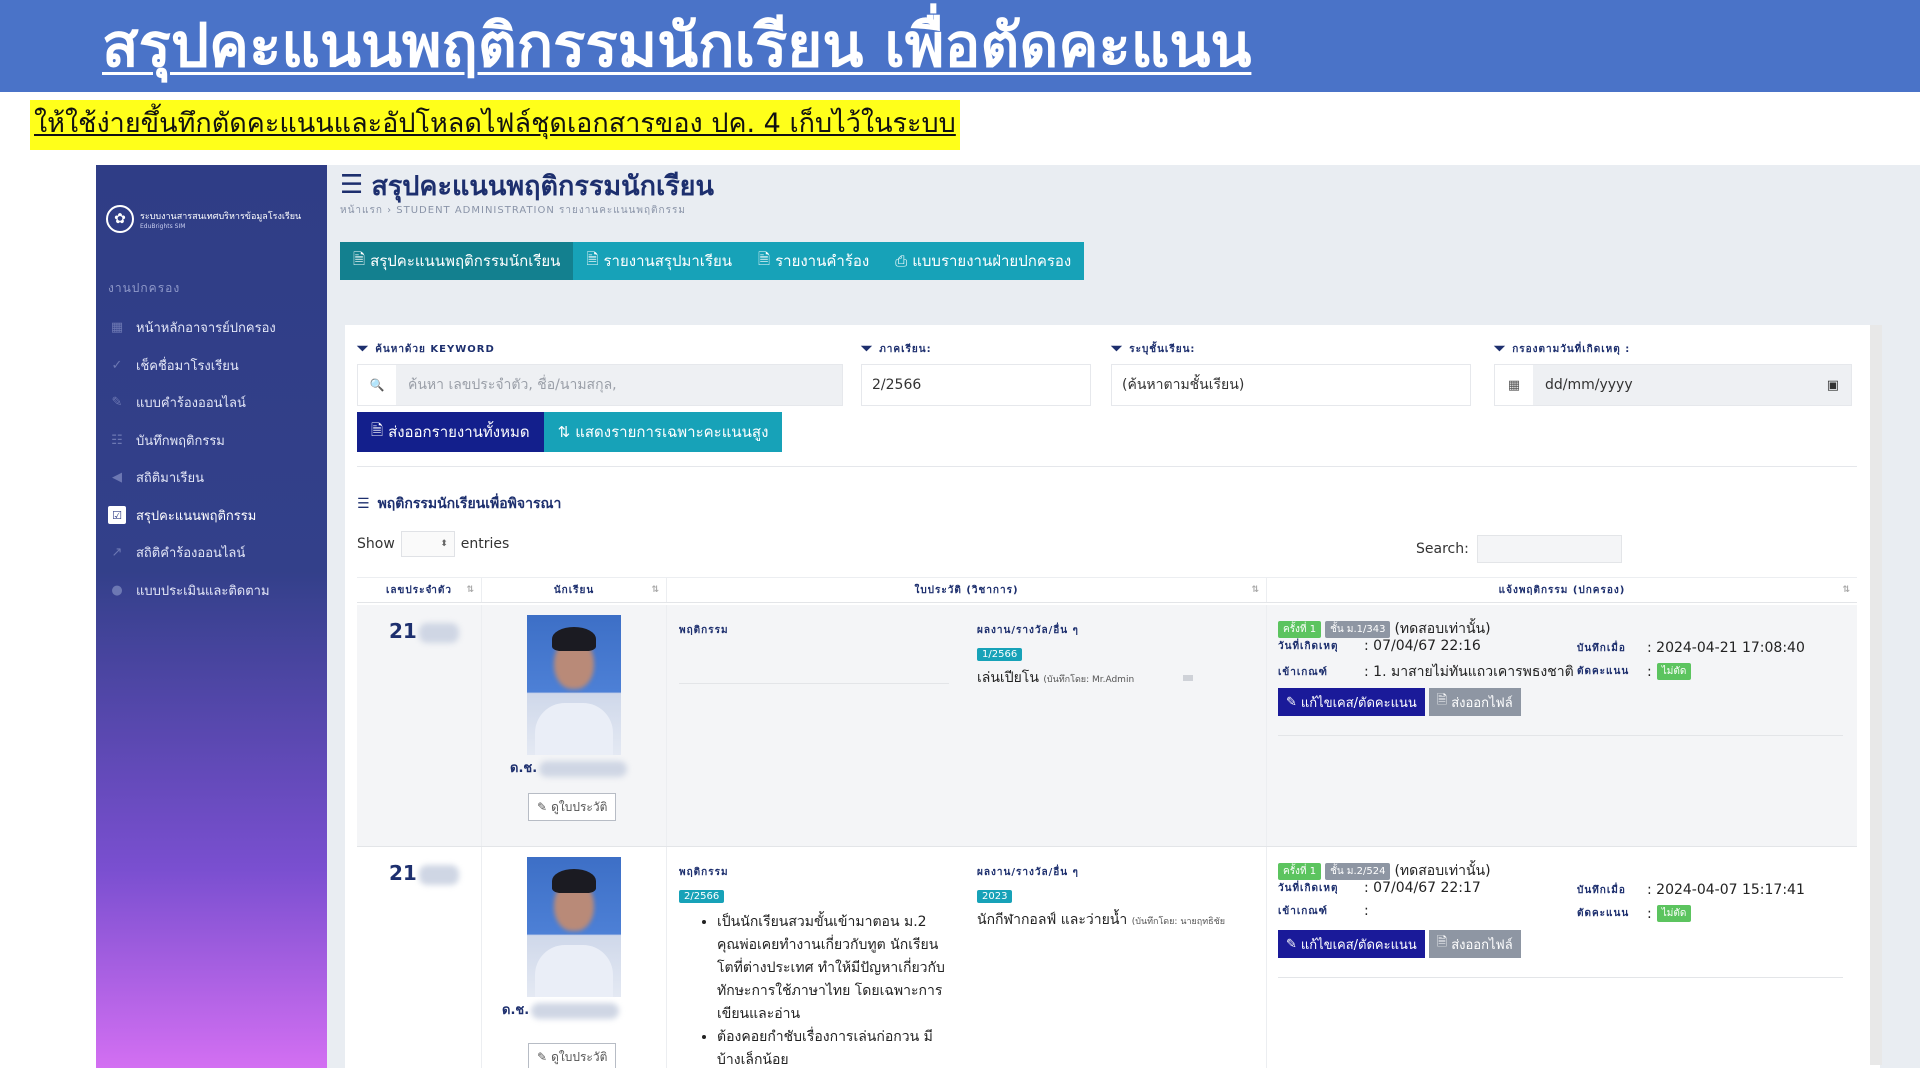 Image resolution: width=1920 pixels, height=1080 pixels. I want to click on behavior-term-badge: 2/2566, so click(702, 896).